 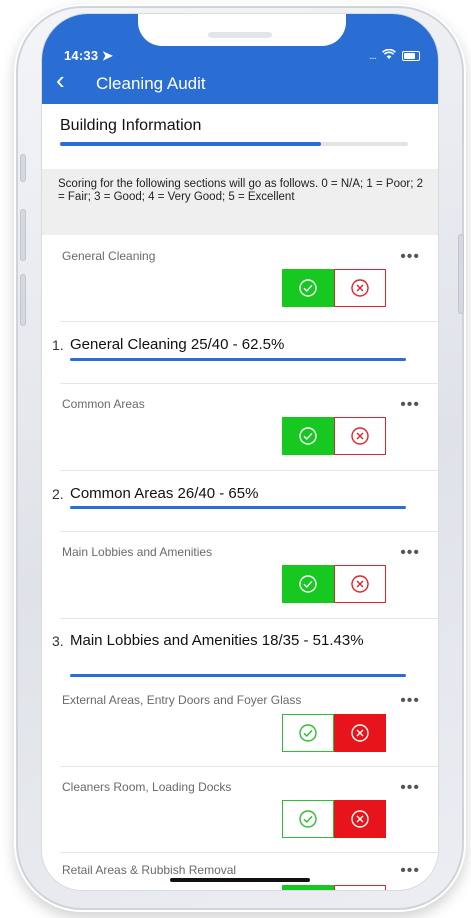 What do you see at coordinates (58, 345) in the screenshot?
I see `section-number: 1.` at bounding box center [58, 345].